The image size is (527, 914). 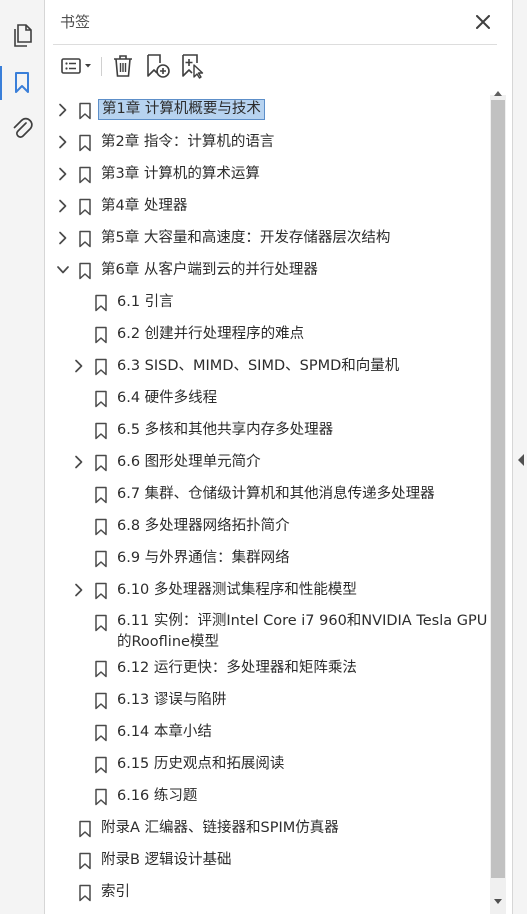 What do you see at coordinates (268, 892) in the screenshot?
I see `bookmark-item: 索引` at bounding box center [268, 892].